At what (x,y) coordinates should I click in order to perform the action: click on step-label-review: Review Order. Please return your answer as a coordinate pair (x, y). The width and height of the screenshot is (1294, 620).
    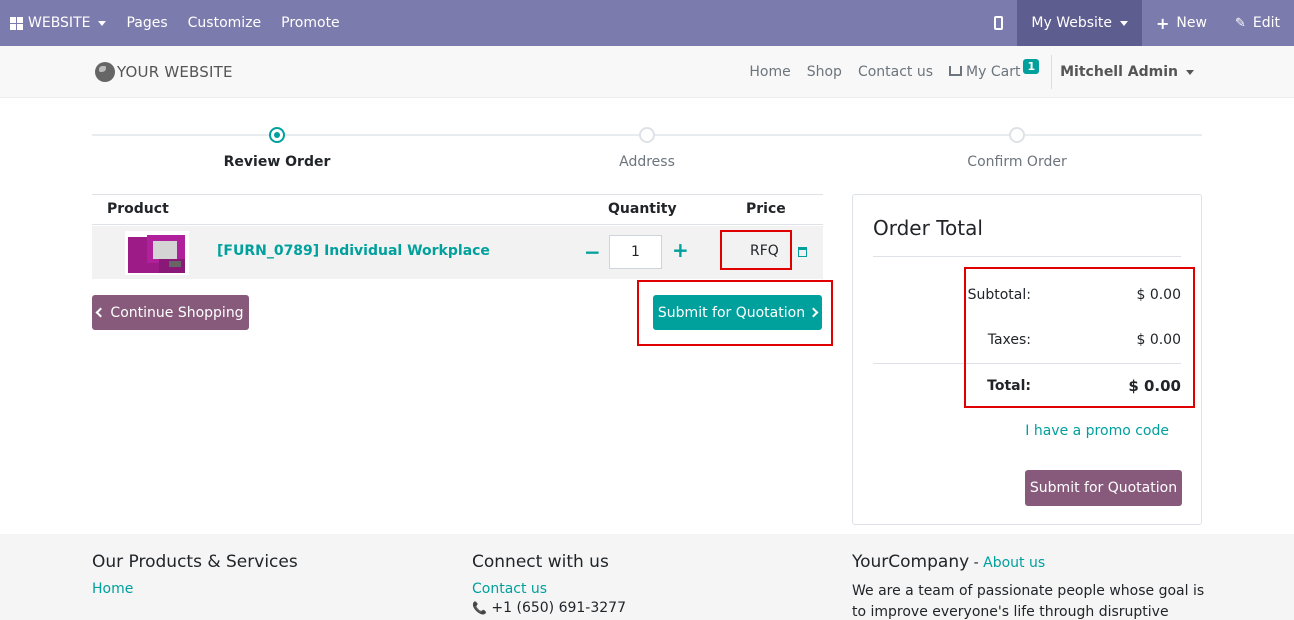
    Looking at the image, I should click on (277, 162).